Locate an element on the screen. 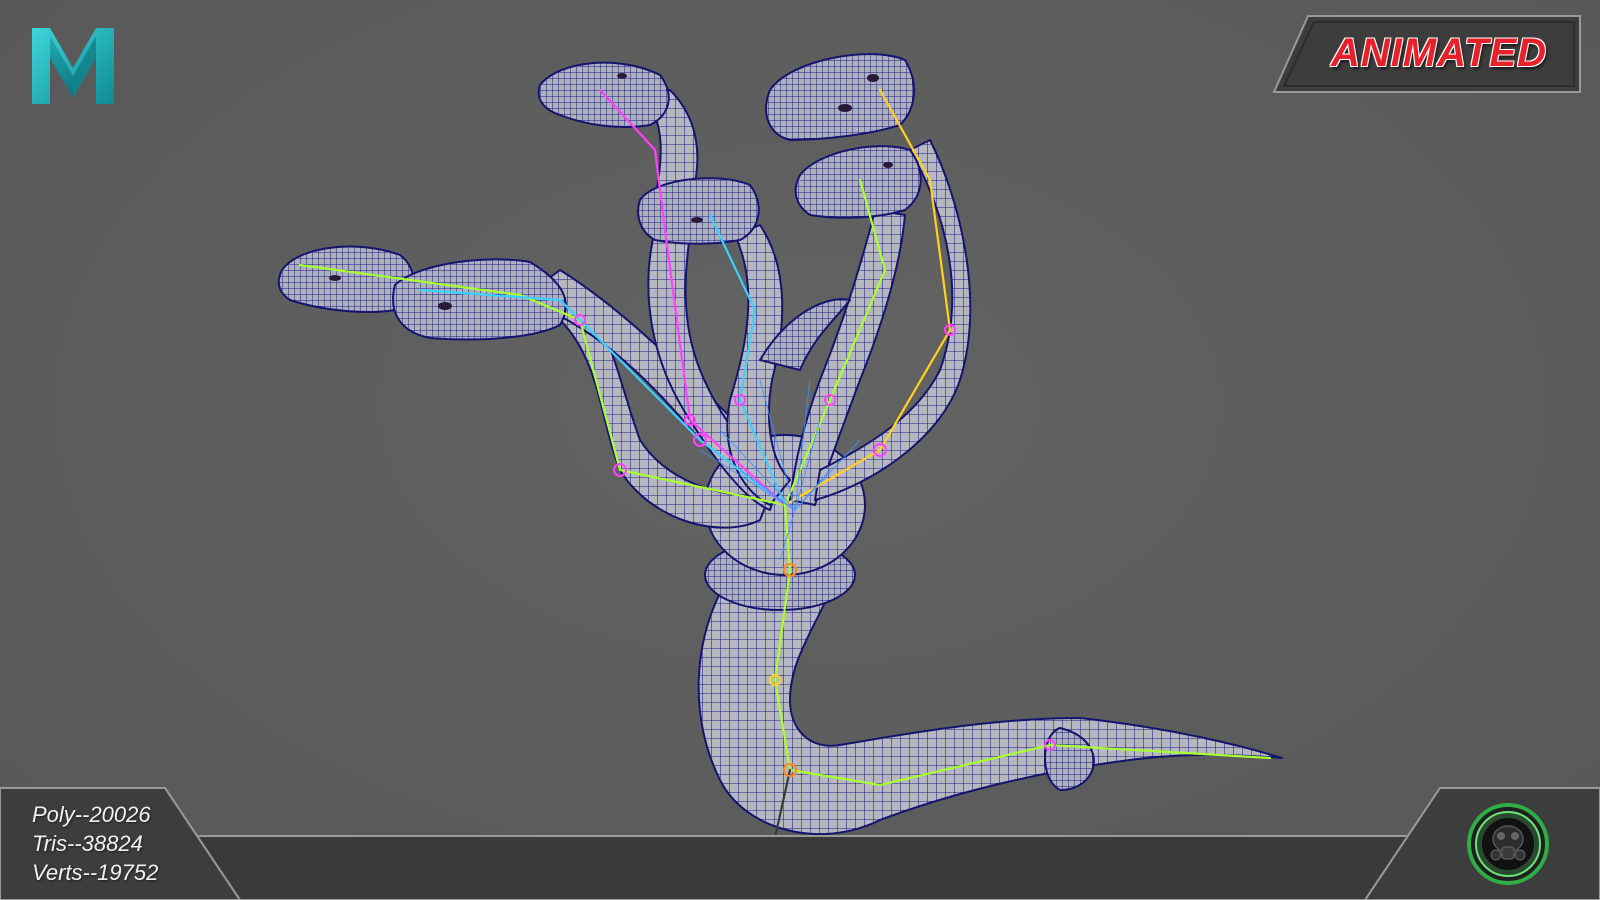 Image resolution: width=1600 pixels, height=900 pixels. bottom-info-bar is located at coordinates (800, 840).